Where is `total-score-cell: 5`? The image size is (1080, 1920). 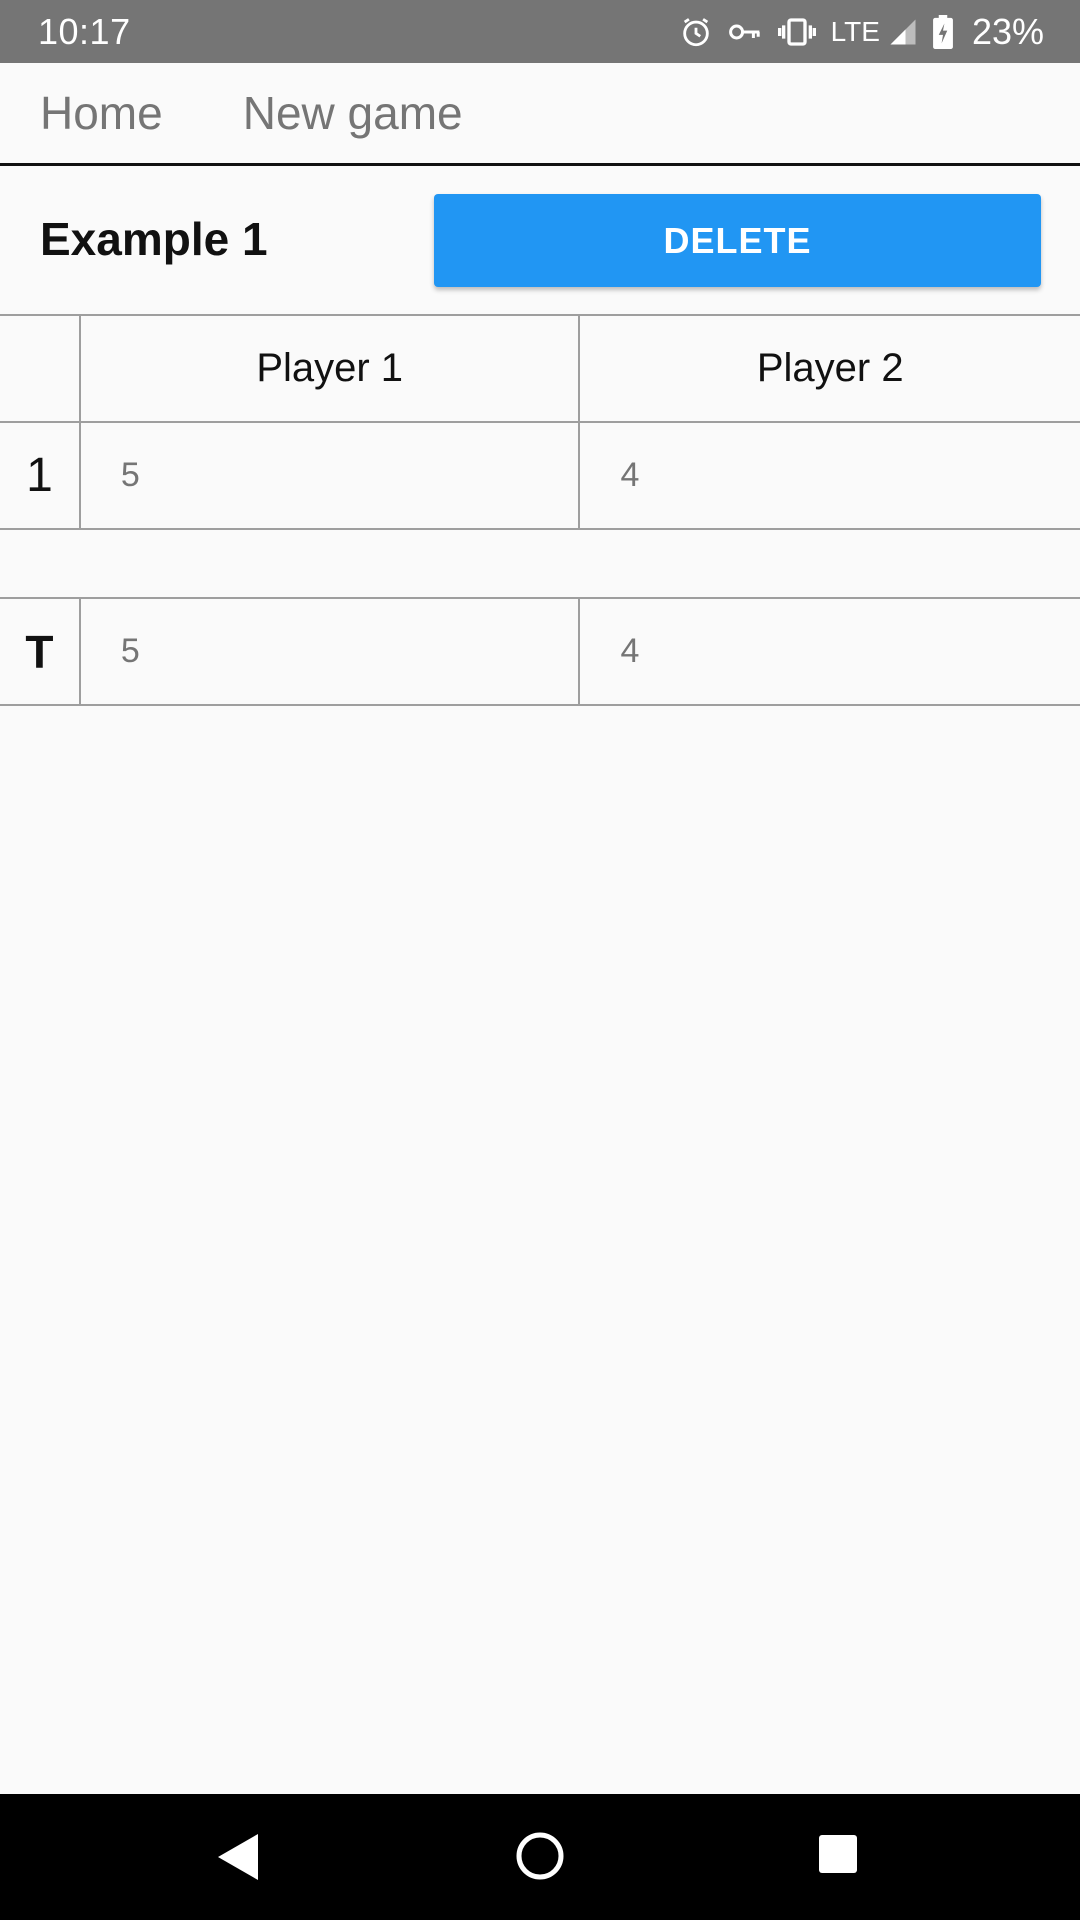
total-score-cell: 5 is located at coordinates (331, 651).